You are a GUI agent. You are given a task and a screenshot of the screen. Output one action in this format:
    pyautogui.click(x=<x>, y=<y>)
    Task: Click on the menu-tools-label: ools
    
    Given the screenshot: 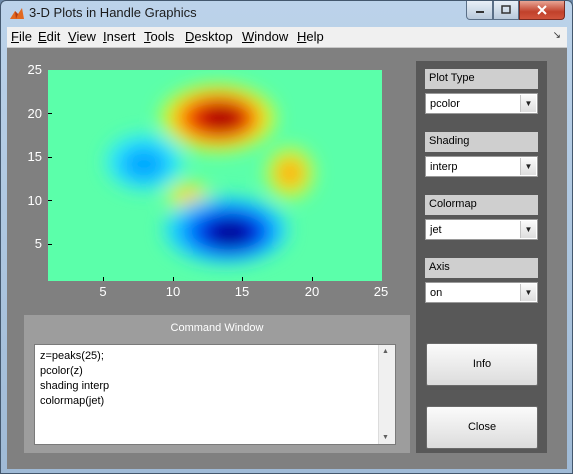 What is the action you would take?
    pyautogui.click(x=162, y=36)
    